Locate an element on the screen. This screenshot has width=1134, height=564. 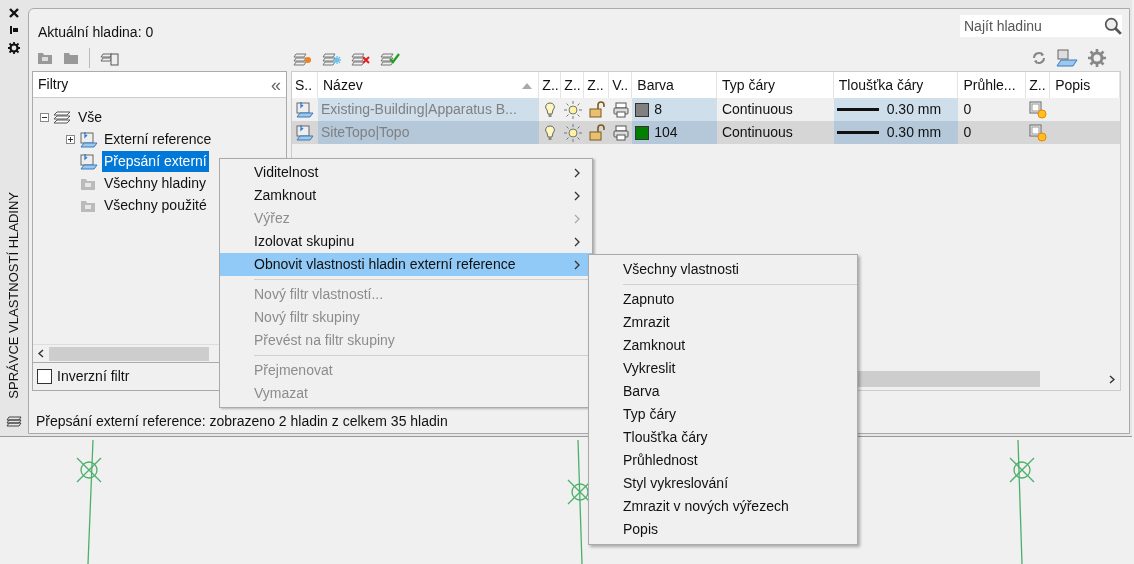
new-layer-icon is located at coordinates (303, 58).